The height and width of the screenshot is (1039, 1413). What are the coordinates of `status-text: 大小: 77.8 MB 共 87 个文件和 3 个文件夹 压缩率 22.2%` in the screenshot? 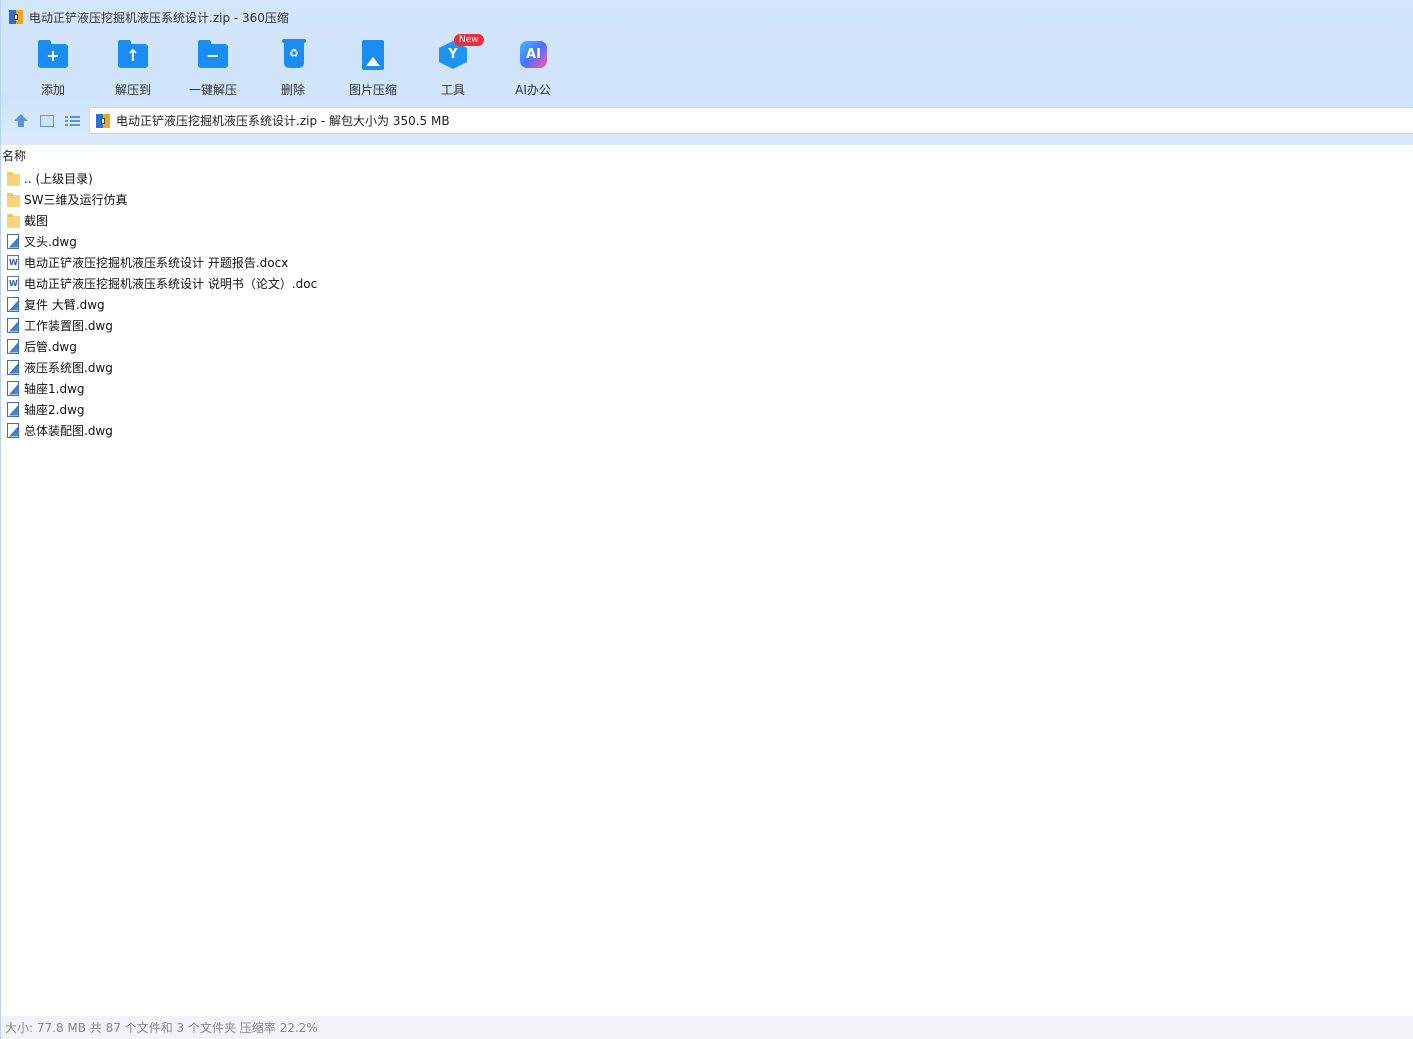 It's located at (161, 1028).